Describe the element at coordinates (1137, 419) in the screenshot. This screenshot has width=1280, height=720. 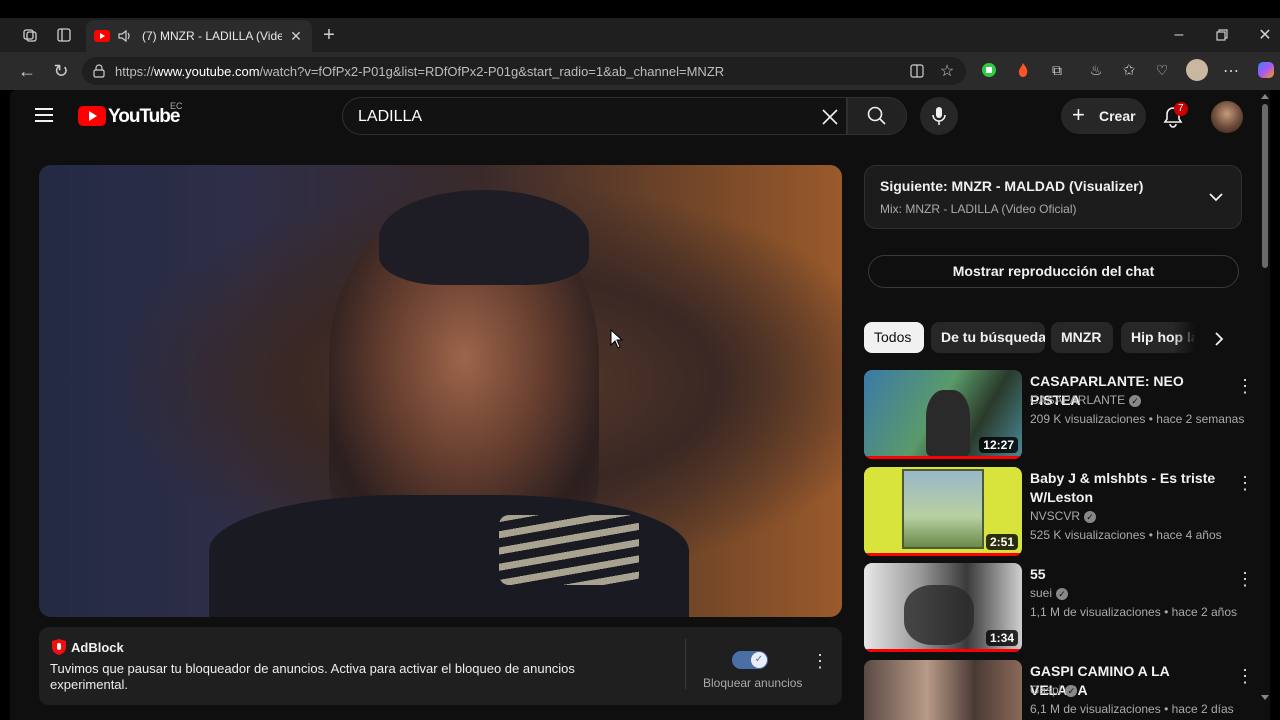
I see `video-meta: 209 K visualizaciones • hace 2 semanas` at that location.